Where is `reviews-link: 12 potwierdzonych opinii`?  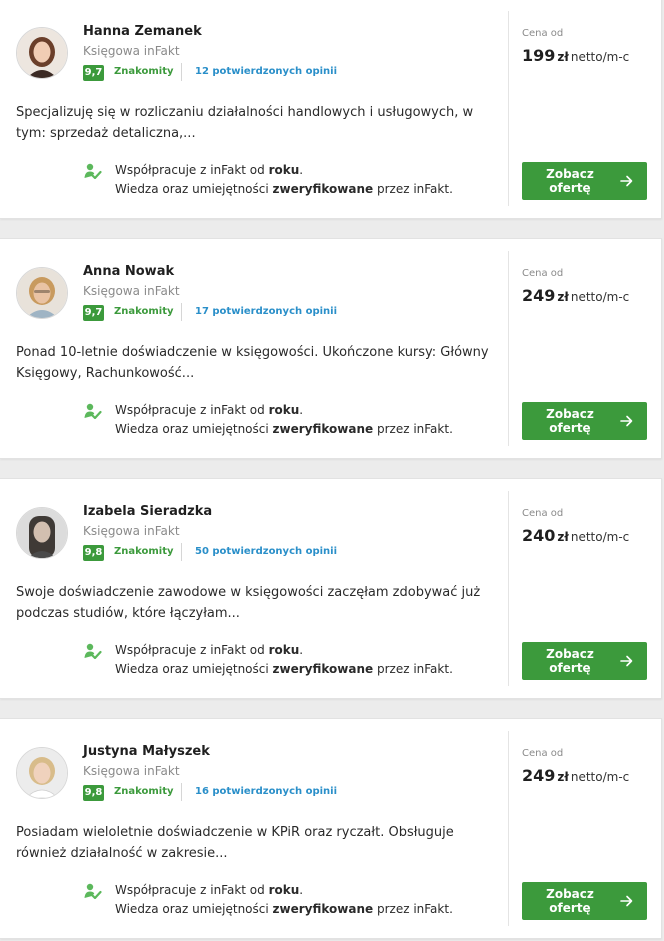
reviews-link: 12 potwierdzonych opinii is located at coordinates (266, 71).